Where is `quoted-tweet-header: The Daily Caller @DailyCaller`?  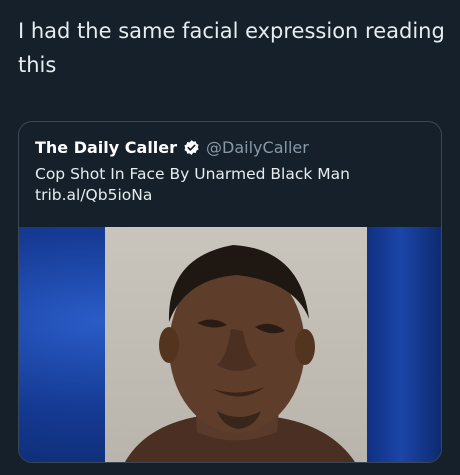 quoted-tweet-header: The Daily Caller @DailyCaller is located at coordinates (172, 147).